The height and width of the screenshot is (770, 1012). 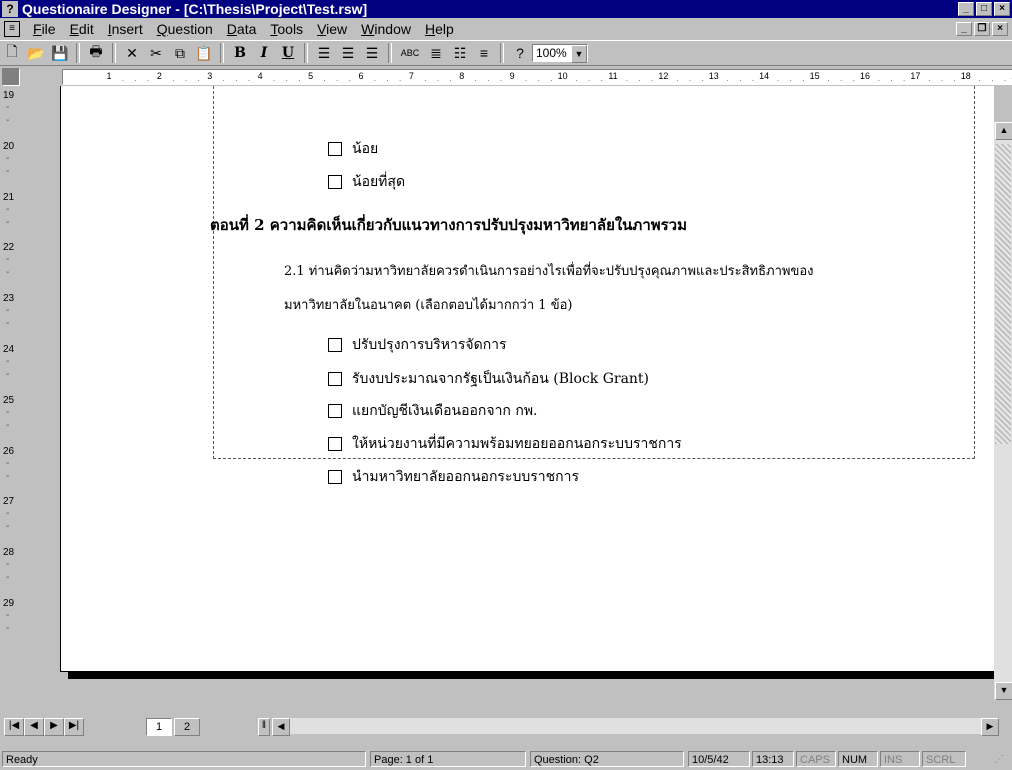 I want to click on doc-restore-button: ❐, so click(x=982, y=29).